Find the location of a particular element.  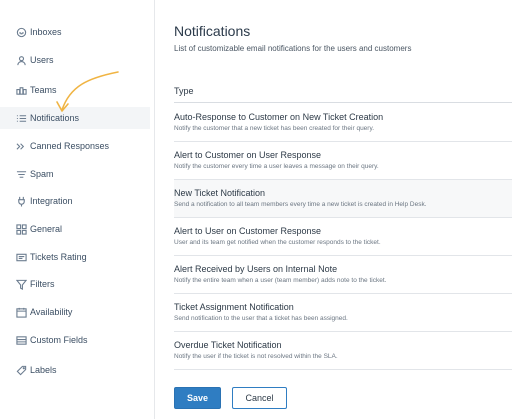

notification-title: Alert to User on Customer Response is located at coordinates (248, 231).